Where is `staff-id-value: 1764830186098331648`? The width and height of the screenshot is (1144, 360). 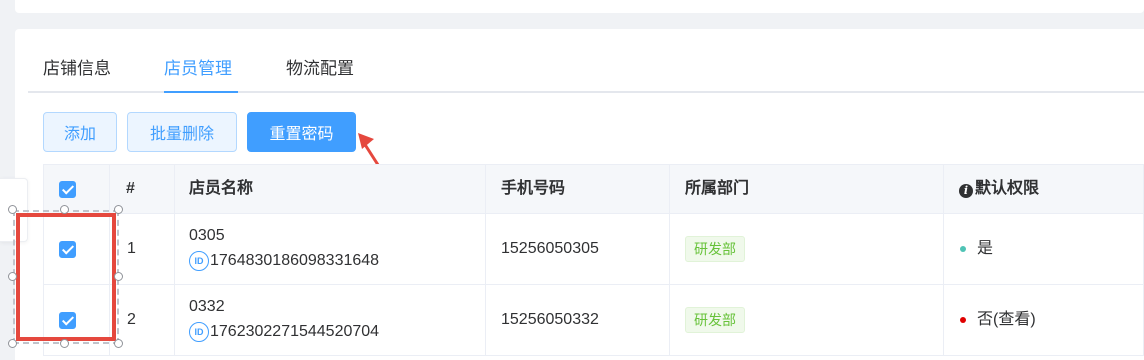
staff-id-value: 1764830186098331648 is located at coordinates (295, 260).